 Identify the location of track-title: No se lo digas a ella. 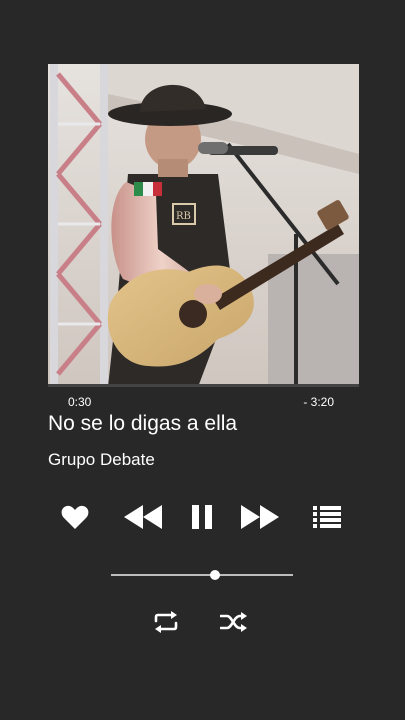
(143, 423).